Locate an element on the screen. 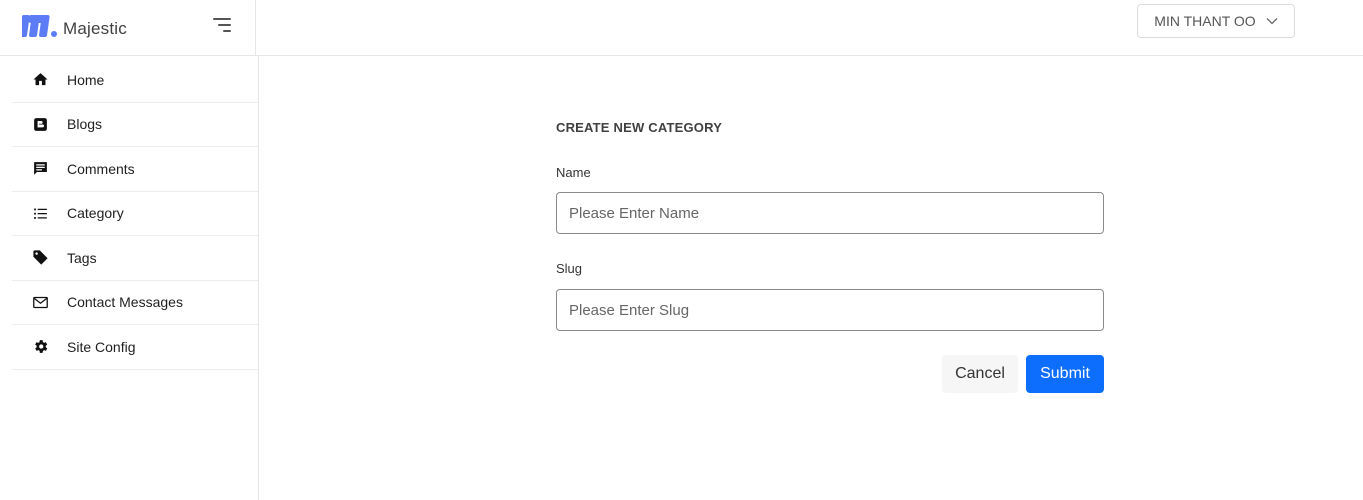 This screenshot has width=1363, height=500. sidebar-item-label: Contact Messages is located at coordinates (125, 302).